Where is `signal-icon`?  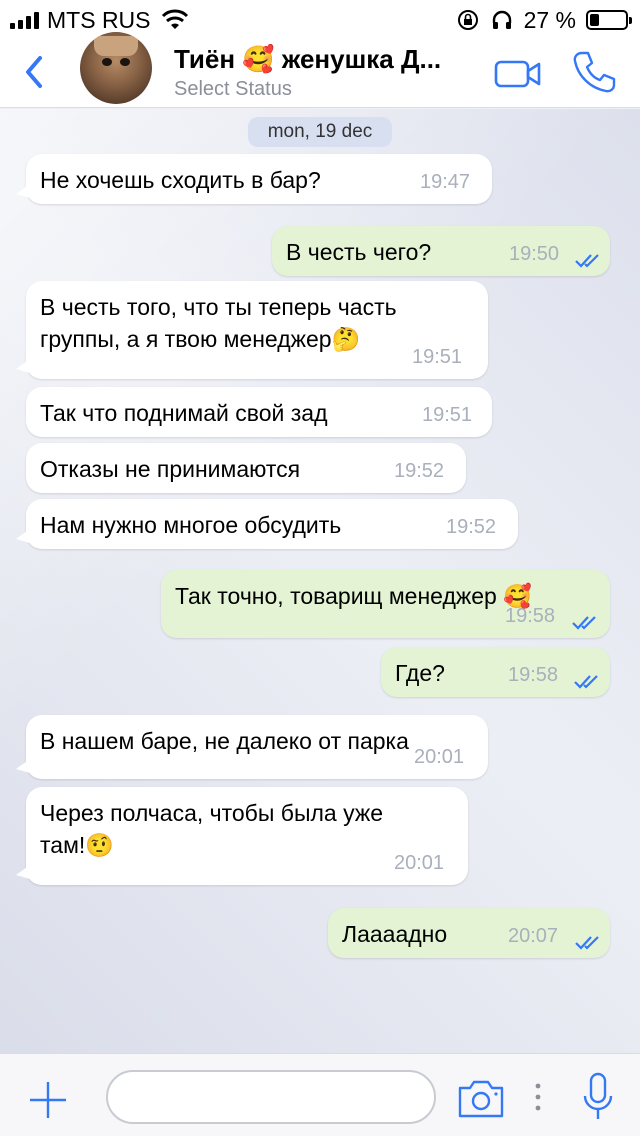 signal-icon is located at coordinates (24, 20).